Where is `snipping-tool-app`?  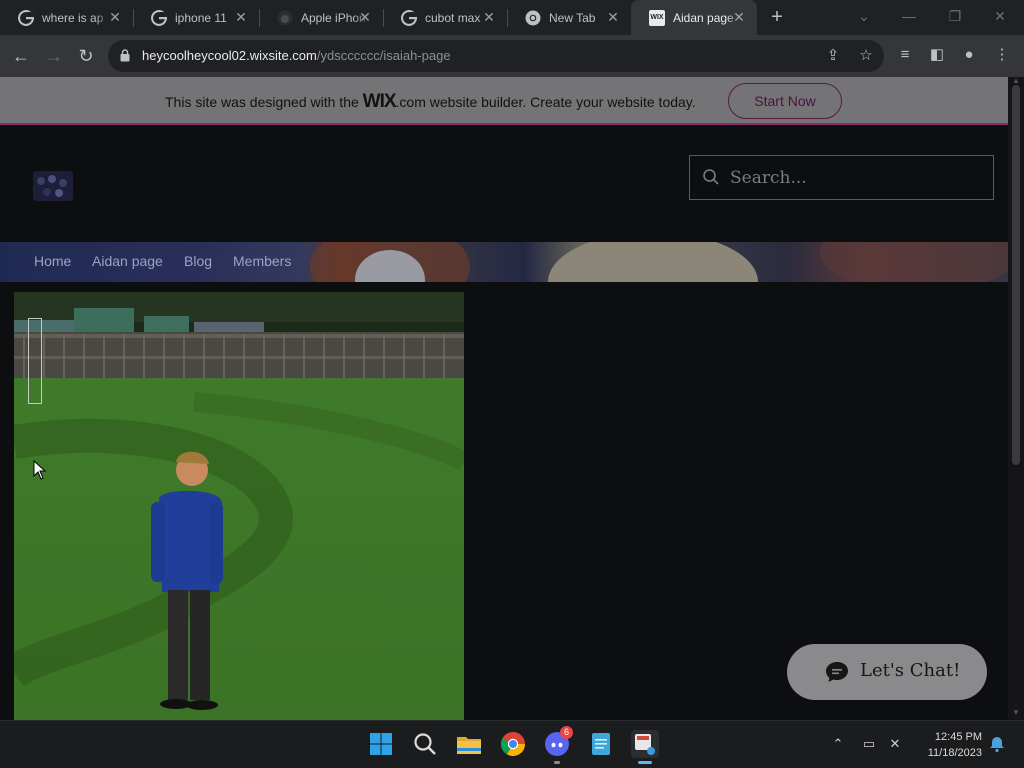
snipping-tool-app is located at coordinates (645, 747).